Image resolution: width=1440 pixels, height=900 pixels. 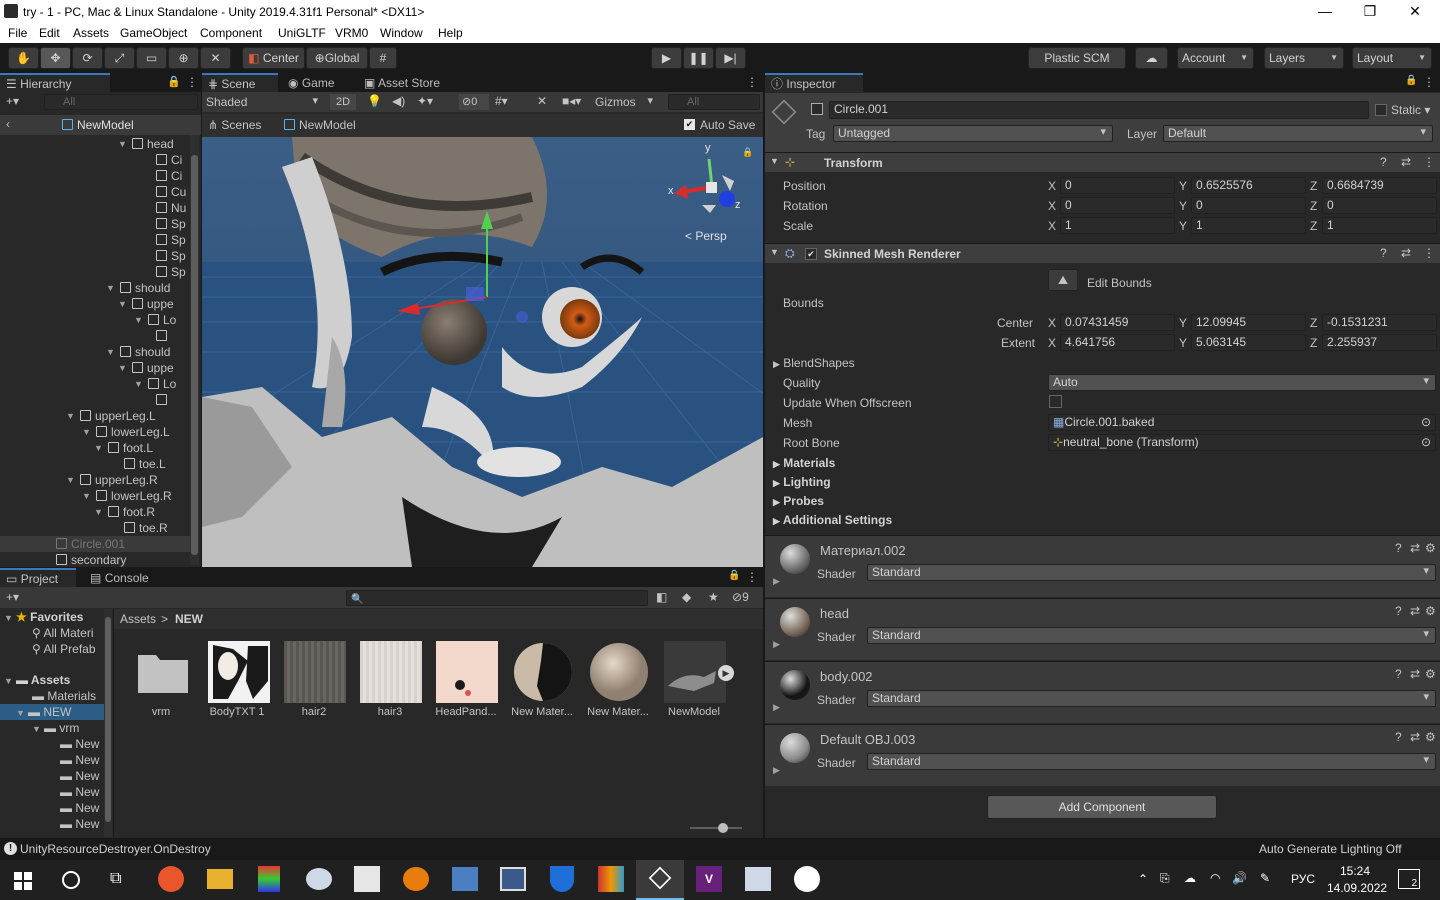 I want to click on blendshapes-foldout: ▶ BlendShapes, so click(x=814, y=363).